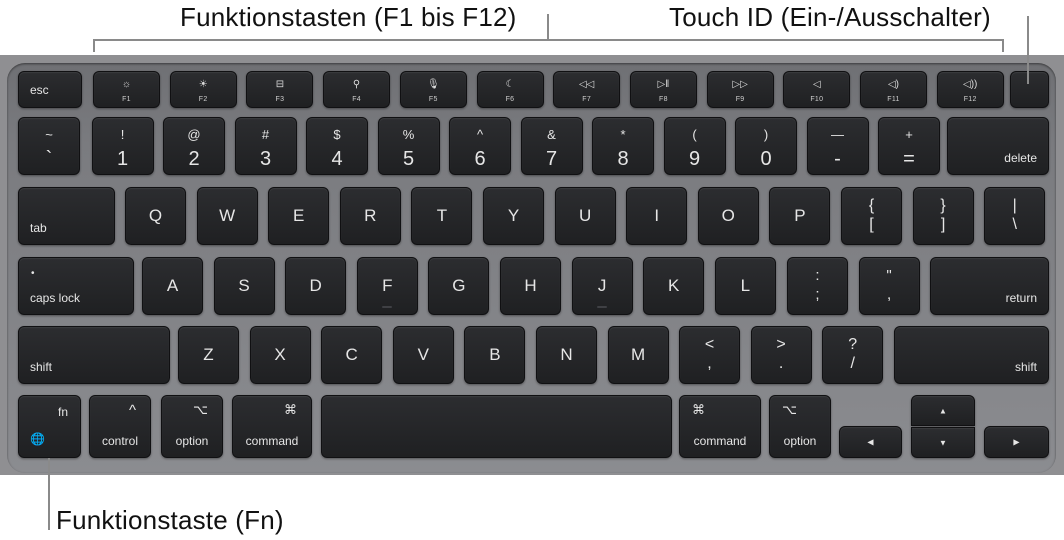 The height and width of the screenshot is (540, 1064). What do you see at coordinates (122, 146) in the screenshot?
I see `number-row-key: ! 1` at bounding box center [122, 146].